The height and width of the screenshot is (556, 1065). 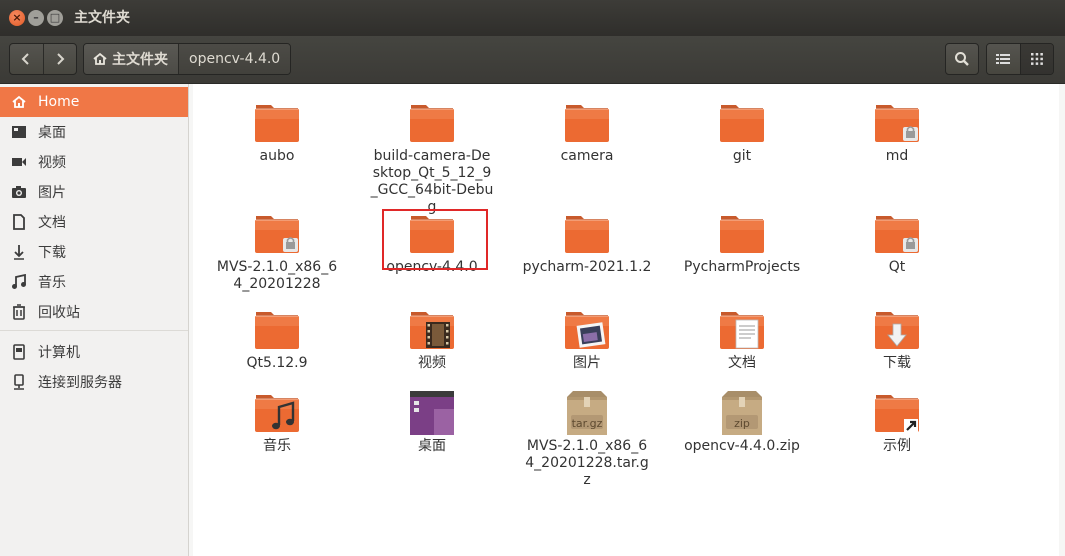 I want to click on breadcrumb-current: opencv-4.4.0, so click(x=235, y=59).